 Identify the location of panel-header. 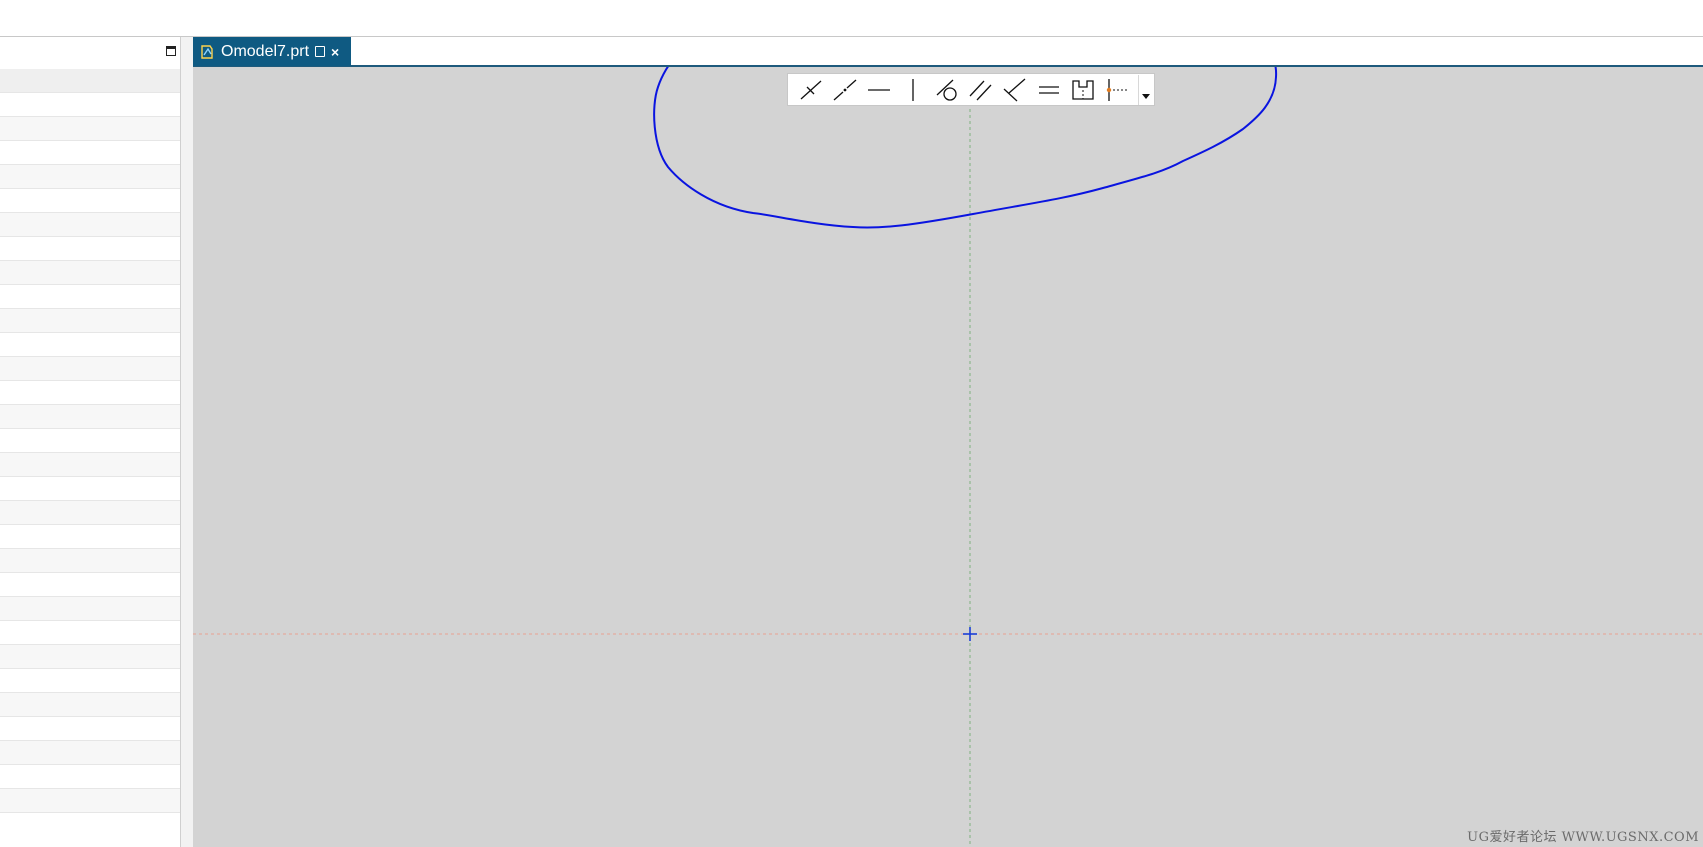
(90, 53).